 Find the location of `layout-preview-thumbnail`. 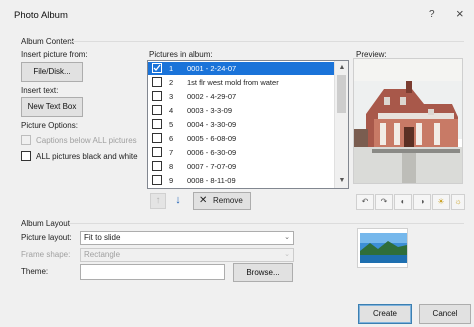

layout-preview-thumbnail is located at coordinates (382, 248).